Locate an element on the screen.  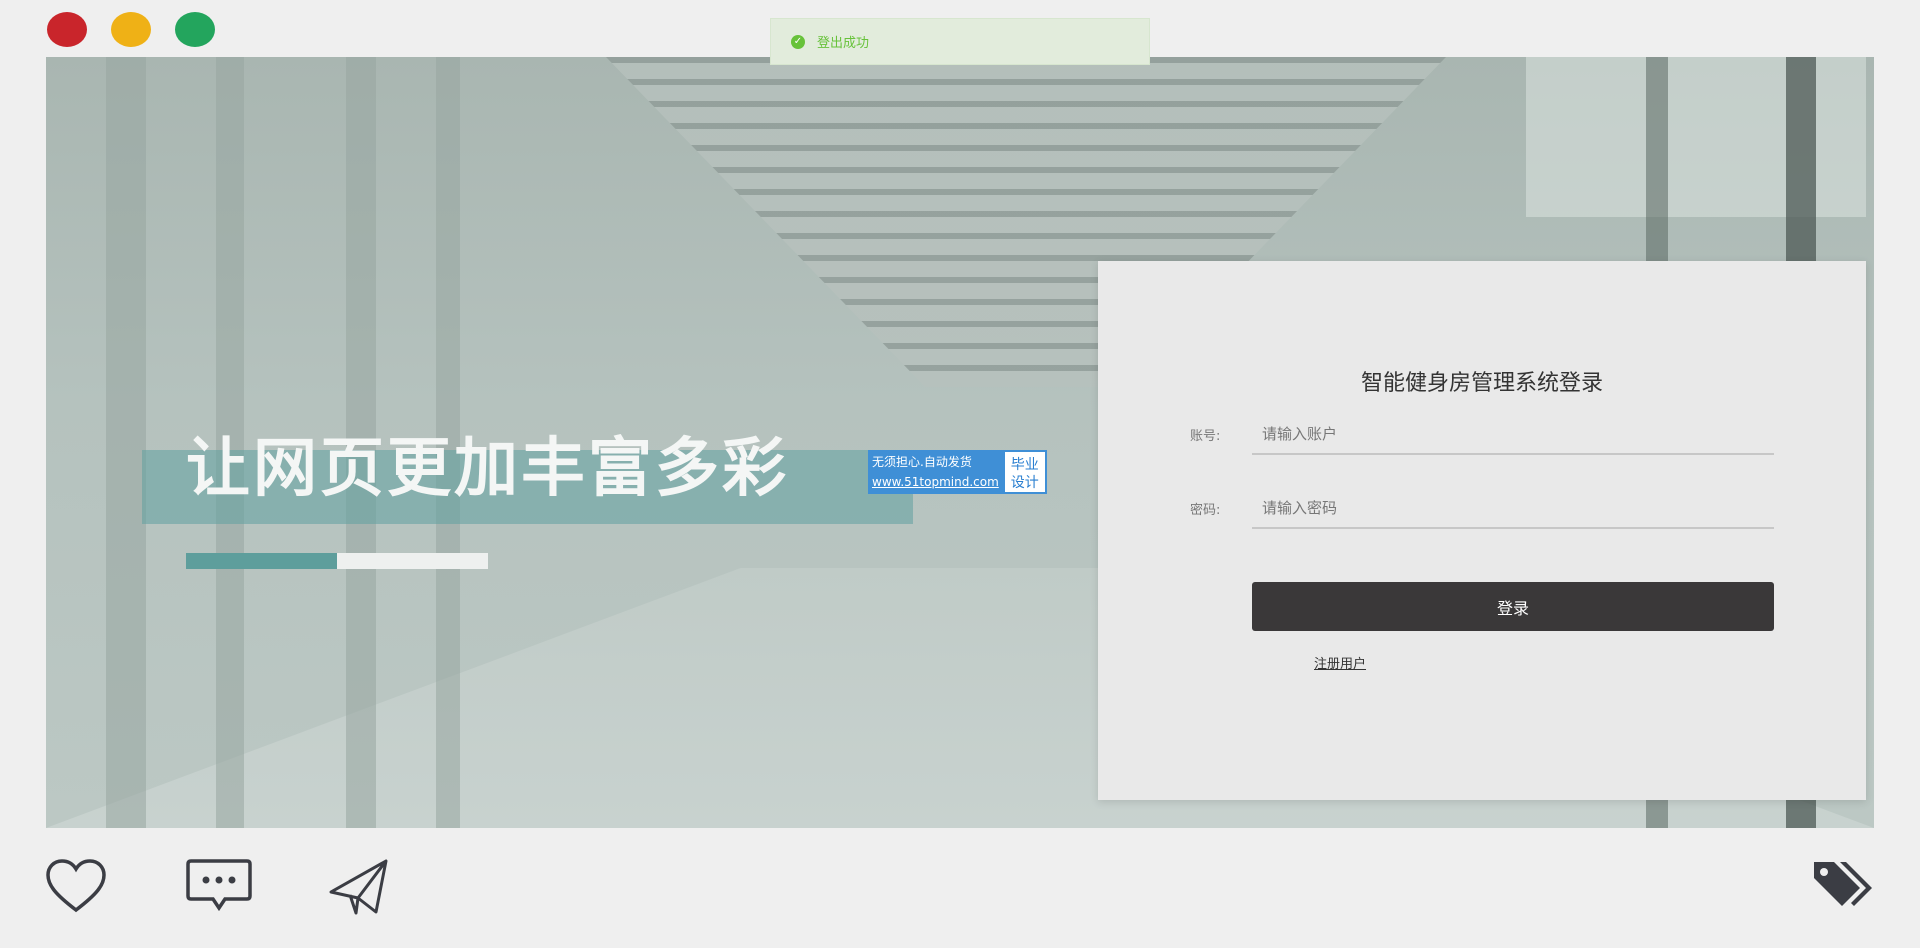
login-title: 智能健身房管理系统登录 is located at coordinates (1481, 383).